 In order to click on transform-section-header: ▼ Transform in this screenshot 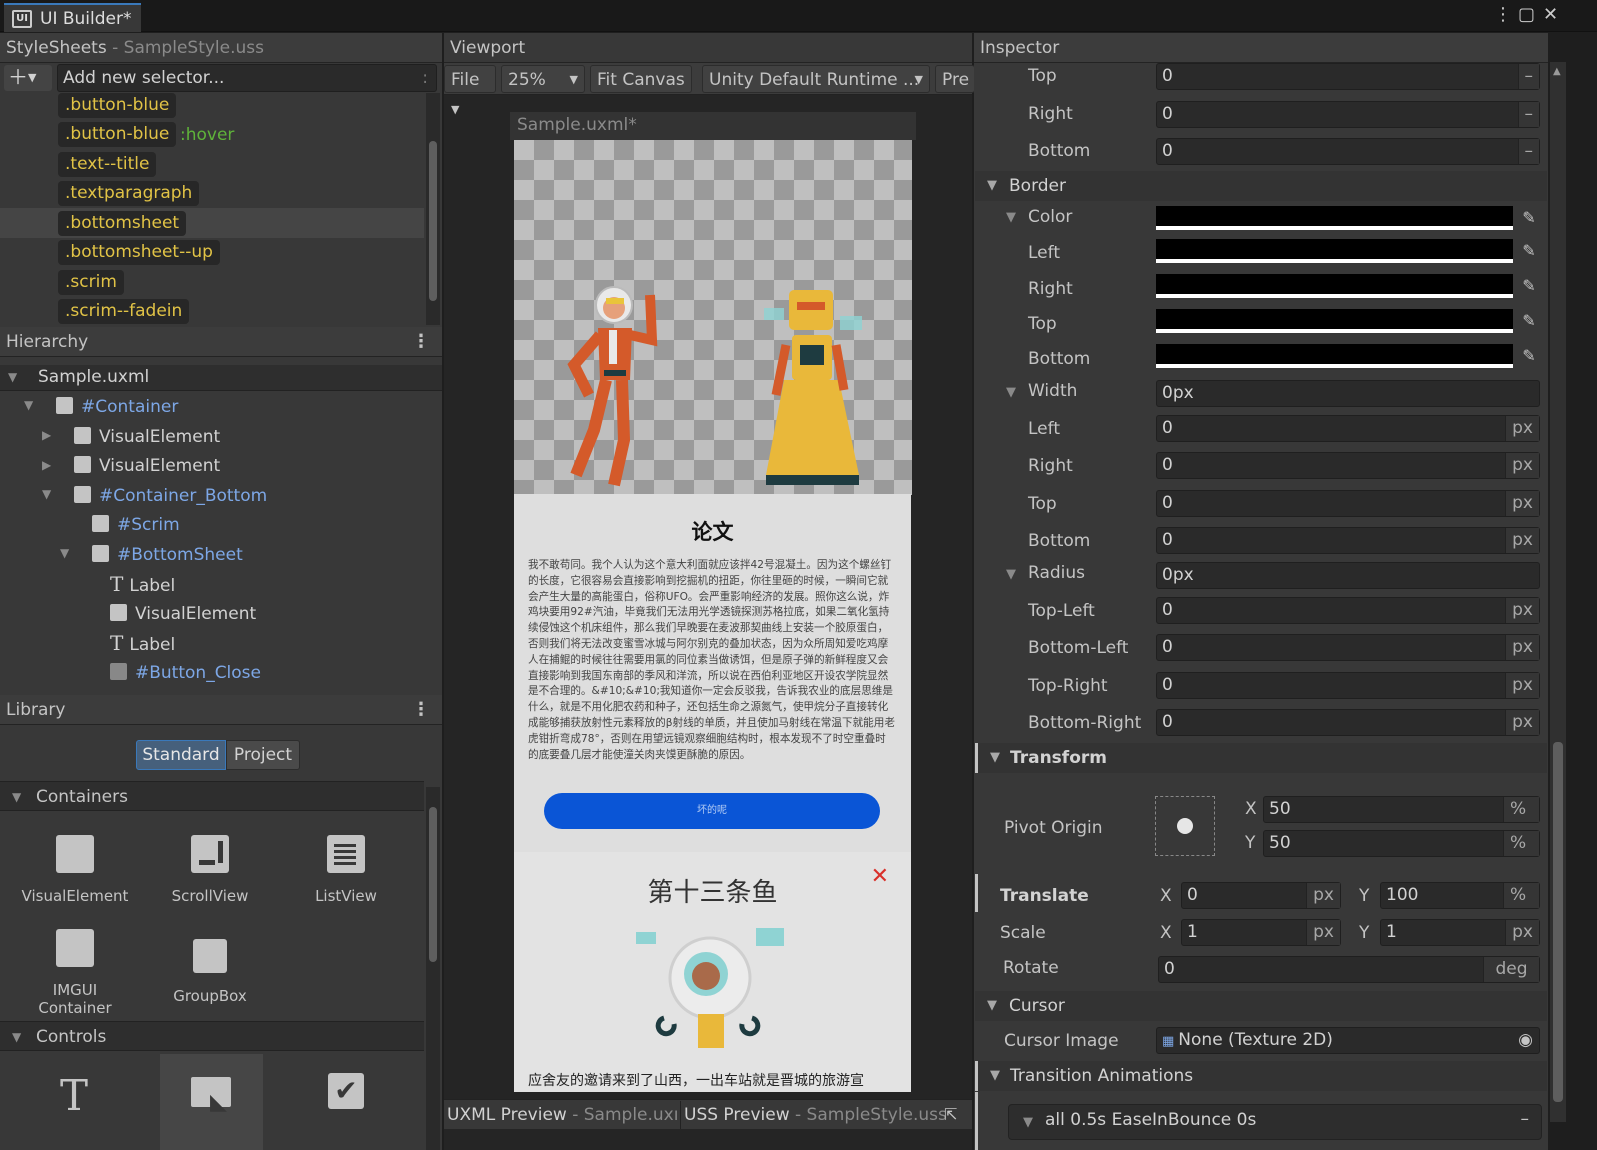, I will do `click(1261, 758)`.